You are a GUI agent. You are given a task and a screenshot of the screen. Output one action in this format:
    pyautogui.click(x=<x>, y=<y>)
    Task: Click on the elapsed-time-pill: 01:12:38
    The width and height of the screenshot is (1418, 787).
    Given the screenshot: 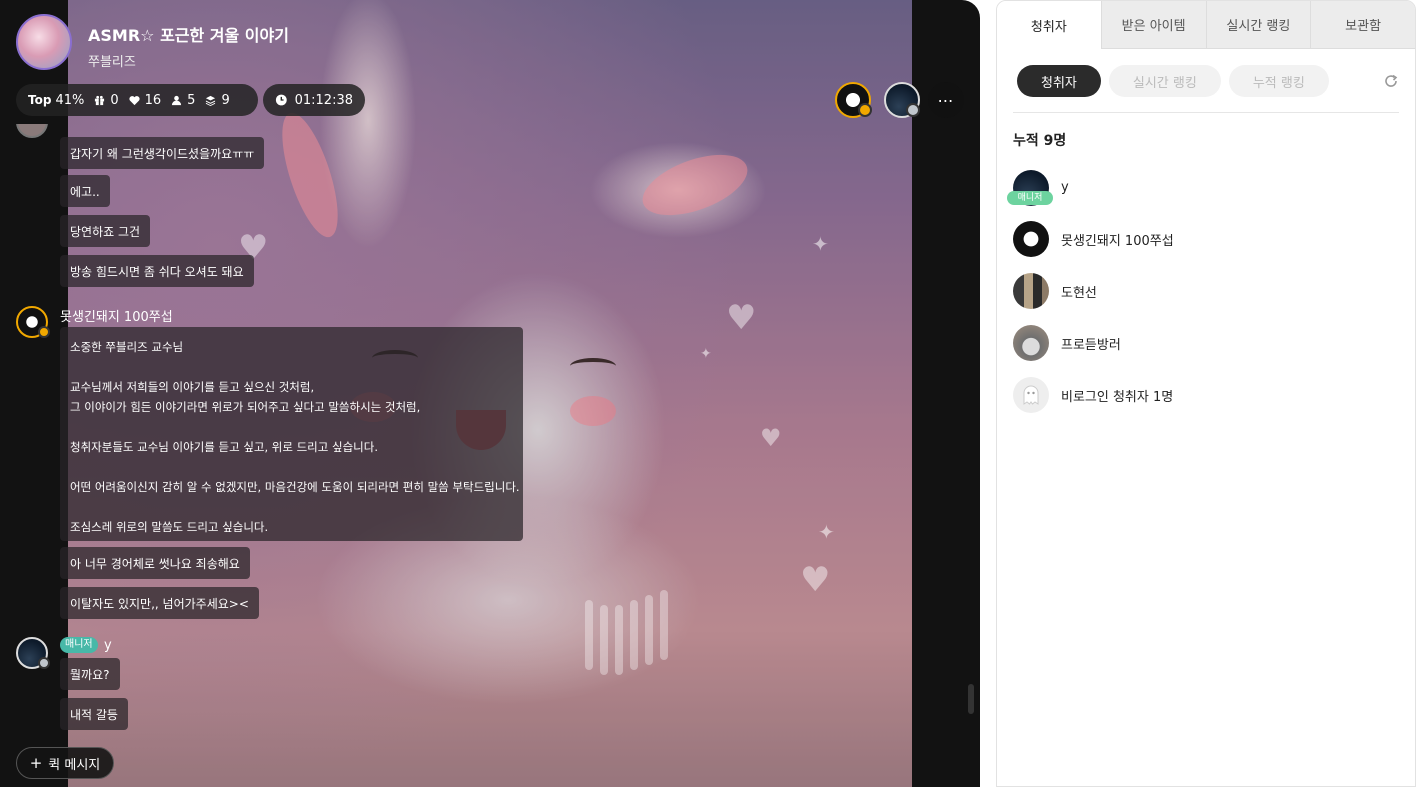 What is the action you would take?
    pyautogui.click(x=314, y=100)
    